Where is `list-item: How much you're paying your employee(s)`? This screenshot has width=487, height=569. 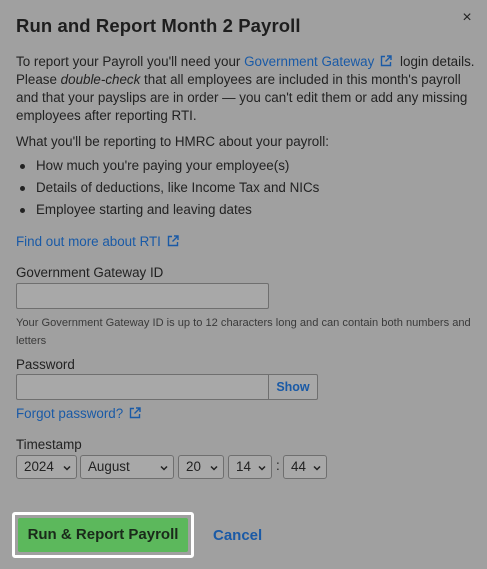
list-item: How much you're paying your employee(s) is located at coordinates (167, 168).